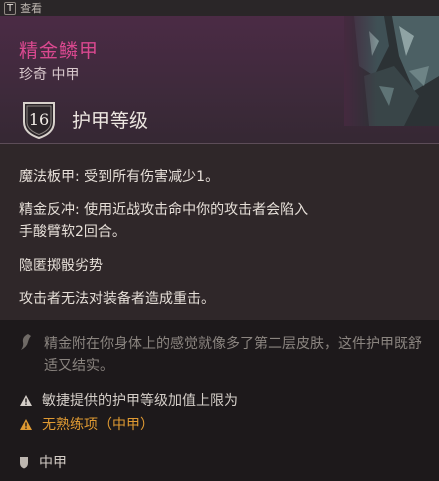 The width and height of the screenshot is (439, 481). What do you see at coordinates (117, 299) in the screenshot?
I see `property-no-crits: 攻击者无法对装备者造成重击。` at bounding box center [117, 299].